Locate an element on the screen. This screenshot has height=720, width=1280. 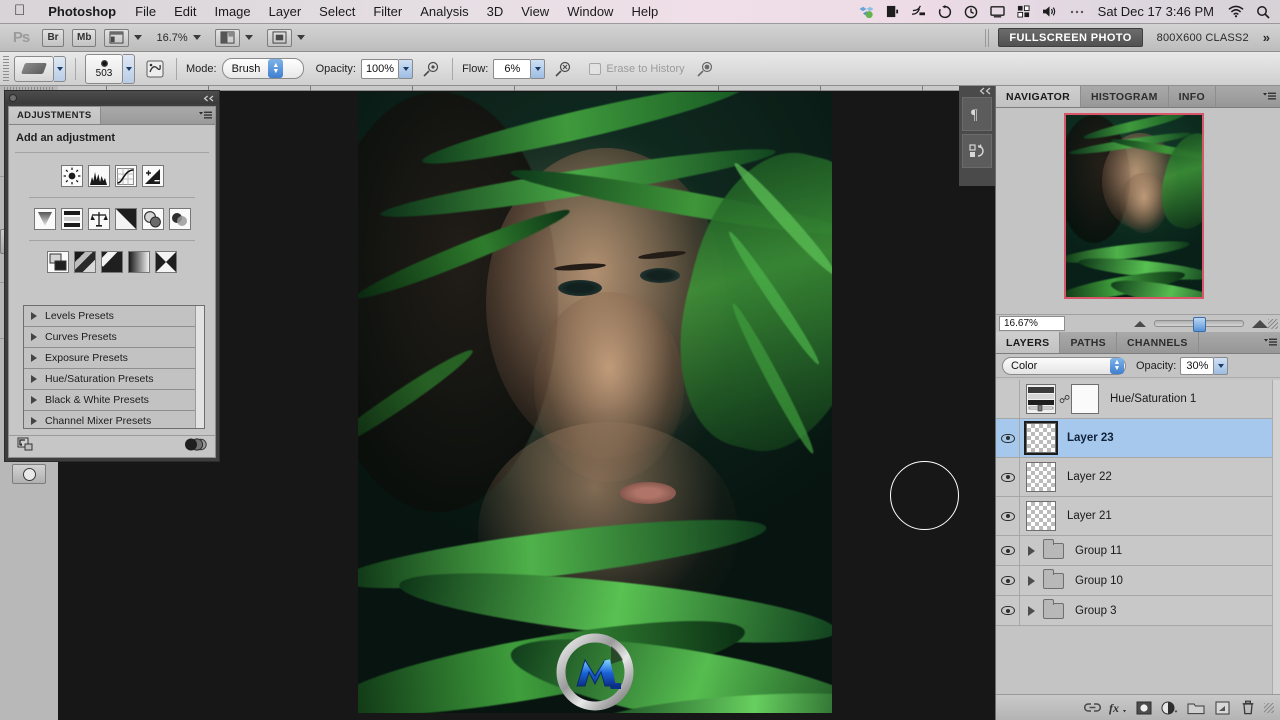
layer-name: Group 10 is located at coordinates (1099, 581).